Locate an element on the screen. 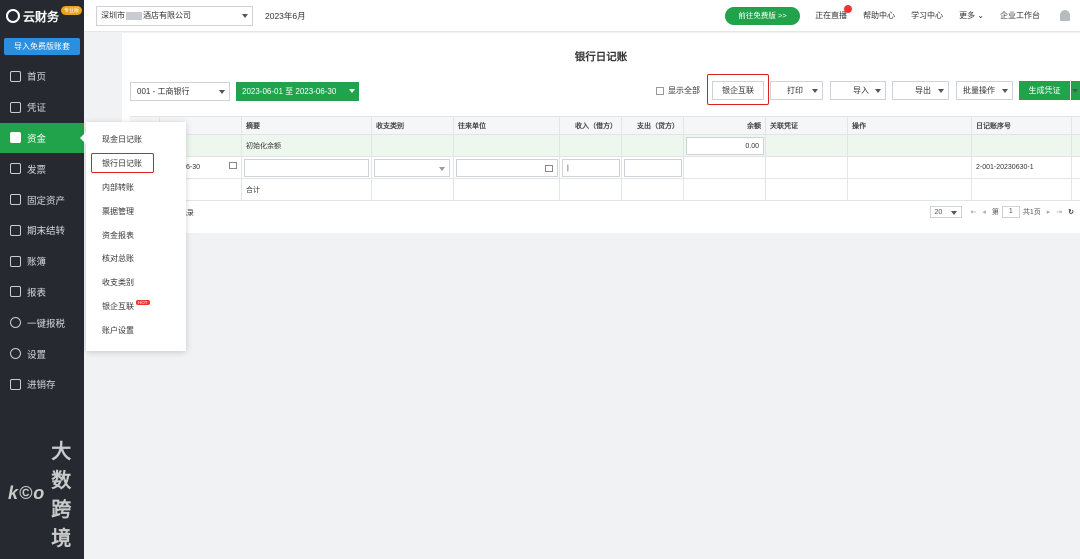 The height and width of the screenshot is (559, 1080). help-center-link: 帮助中心 is located at coordinates (879, 15).